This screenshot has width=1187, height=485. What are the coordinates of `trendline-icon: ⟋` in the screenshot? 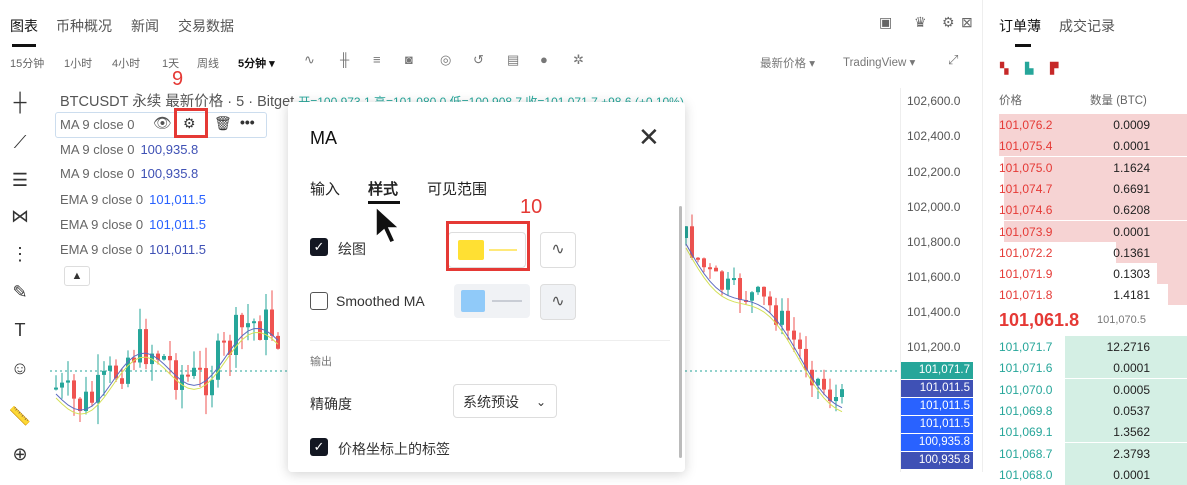 It's located at (20, 142).